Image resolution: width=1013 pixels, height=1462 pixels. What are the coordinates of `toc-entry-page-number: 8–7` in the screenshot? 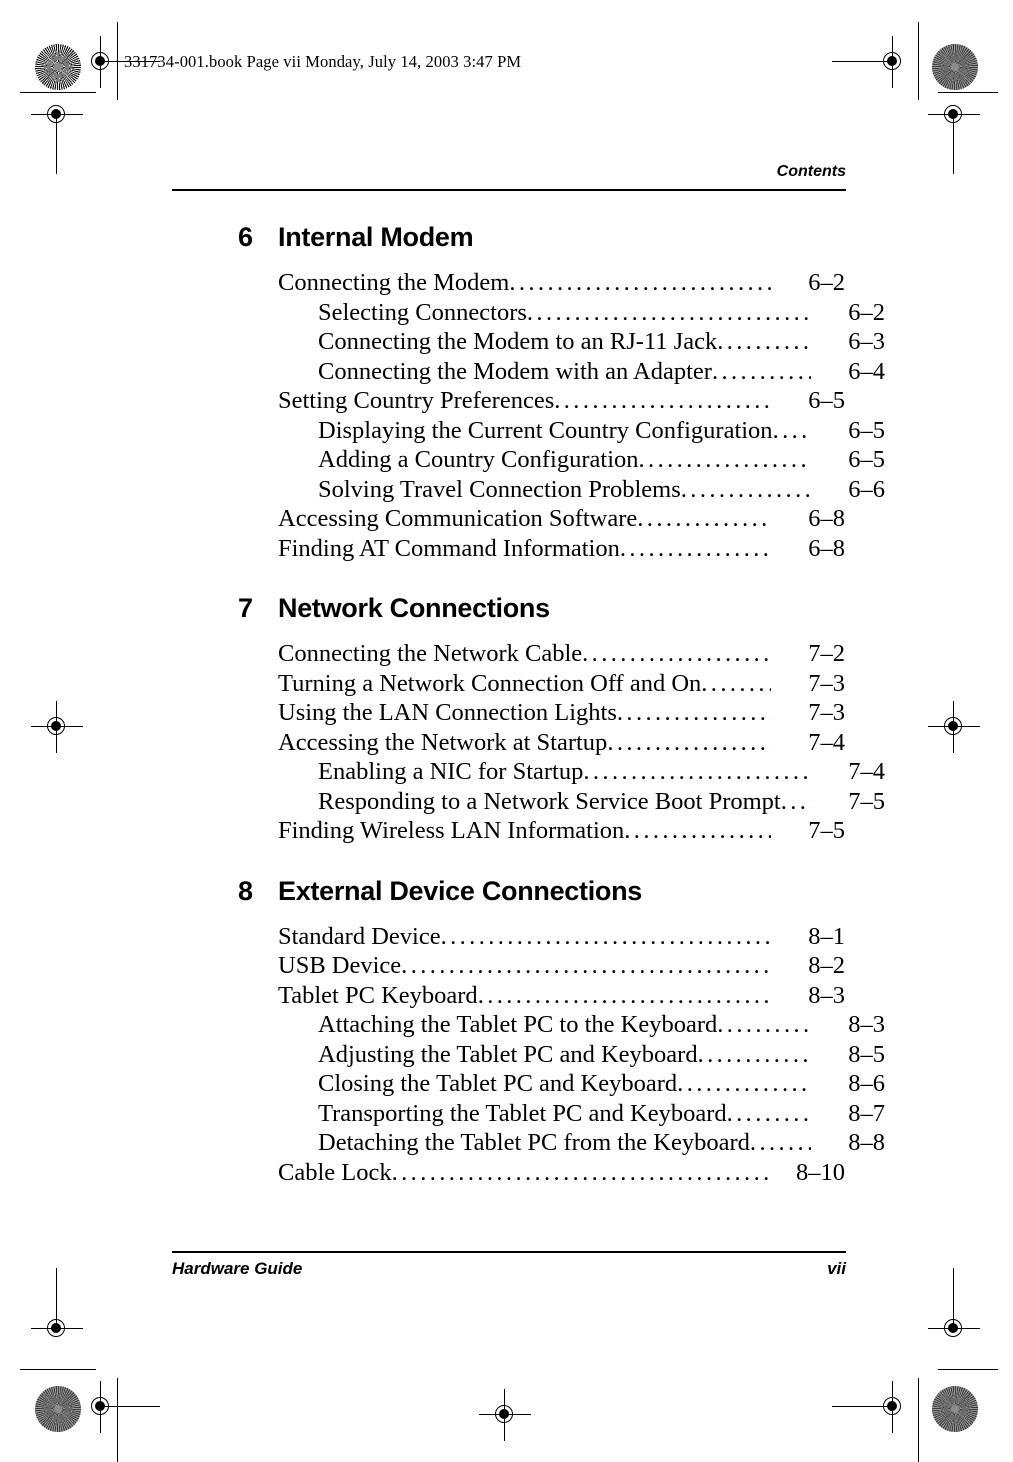 It's located at (866, 1113).